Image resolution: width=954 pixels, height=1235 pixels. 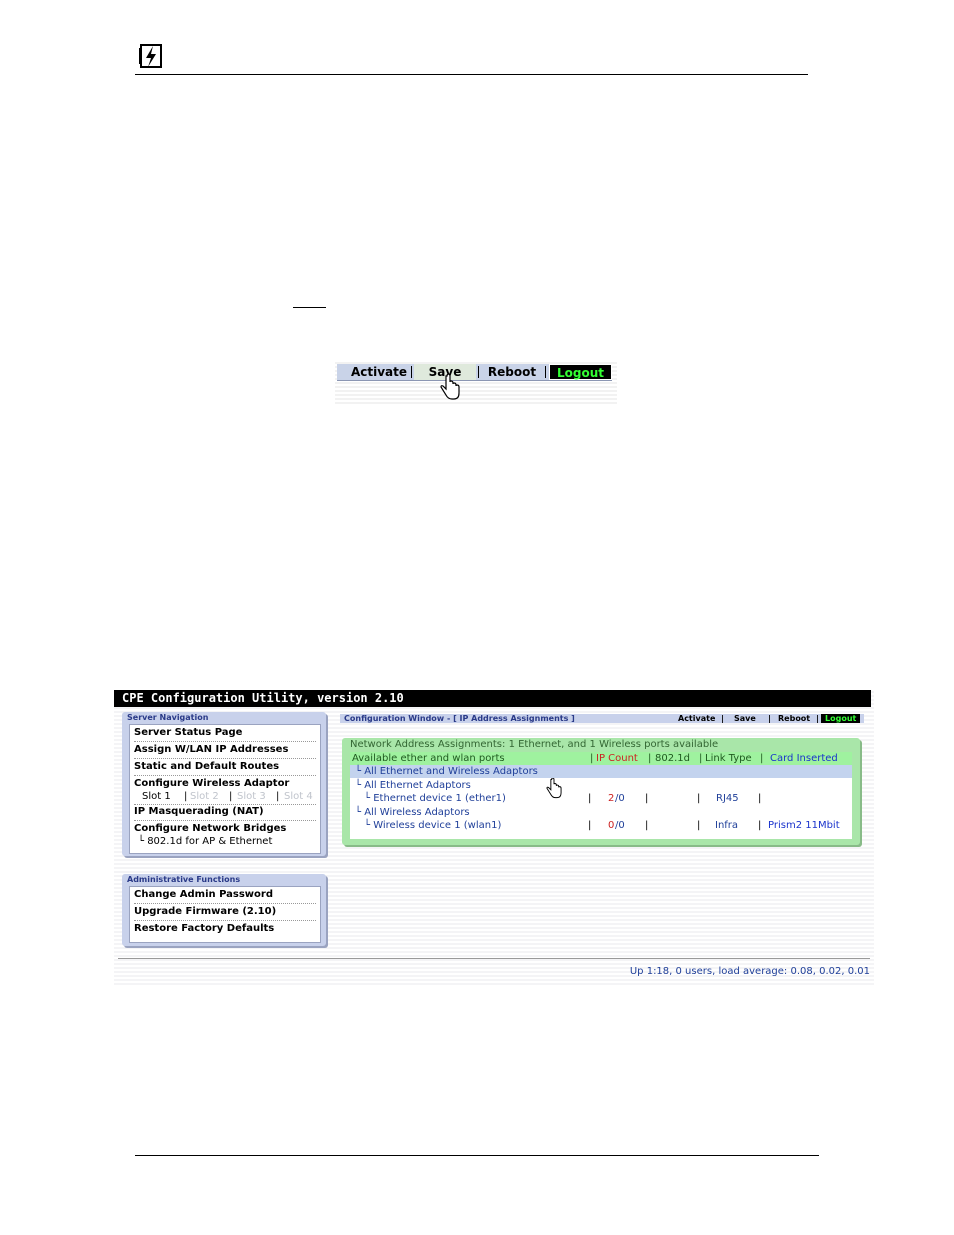 I want to click on slot-3-link: Slot 3, so click(x=251, y=797).